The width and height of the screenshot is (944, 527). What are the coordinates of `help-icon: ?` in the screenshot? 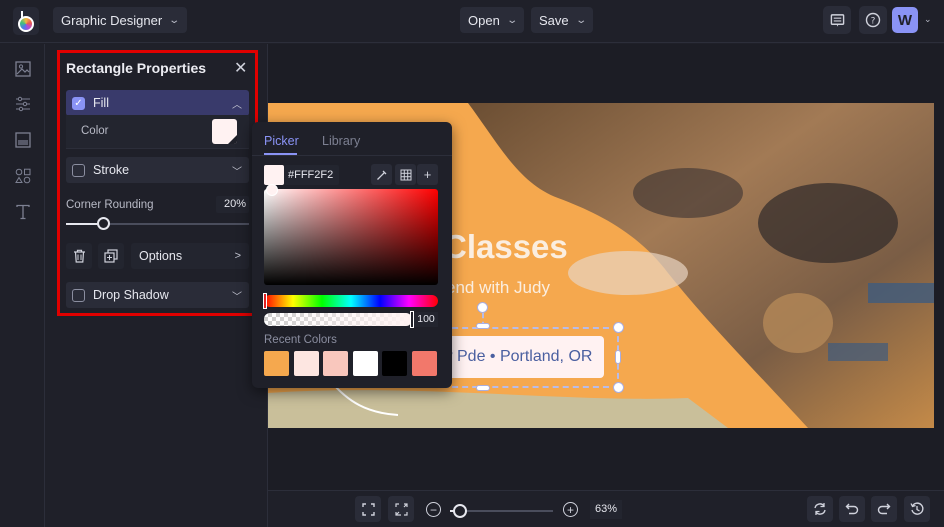 It's located at (873, 20).